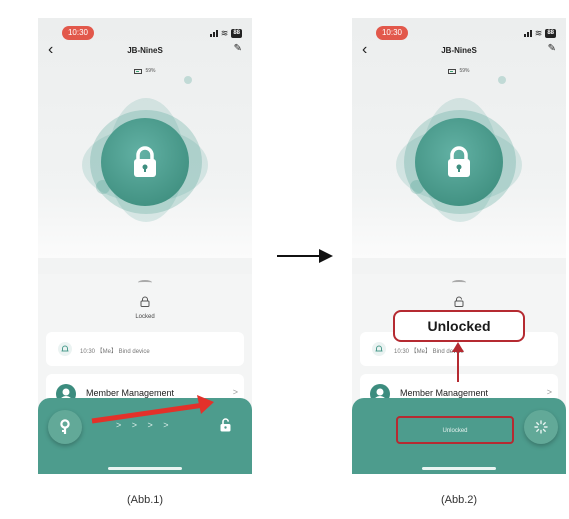 Image resolution: width=569 pixels, height=519 pixels. I want to click on lock-status-icon, so click(145, 301).